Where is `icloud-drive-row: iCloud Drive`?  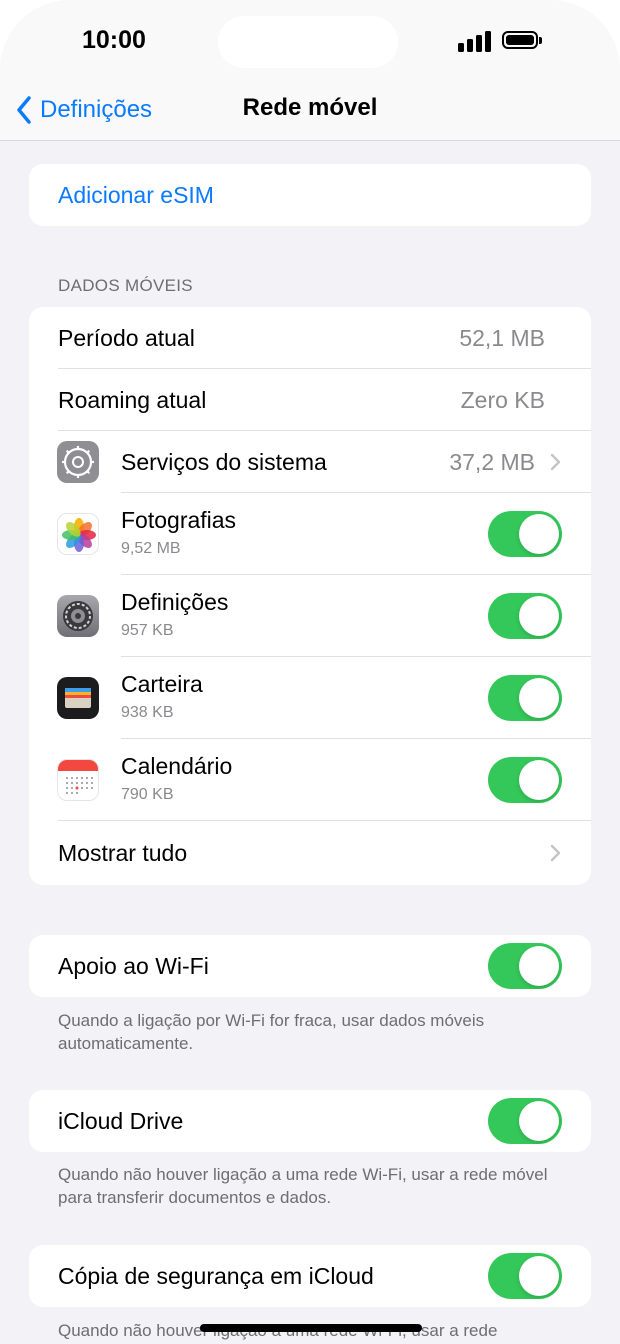
icloud-drive-row: iCloud Drive is located at coordinates (310, 1121).